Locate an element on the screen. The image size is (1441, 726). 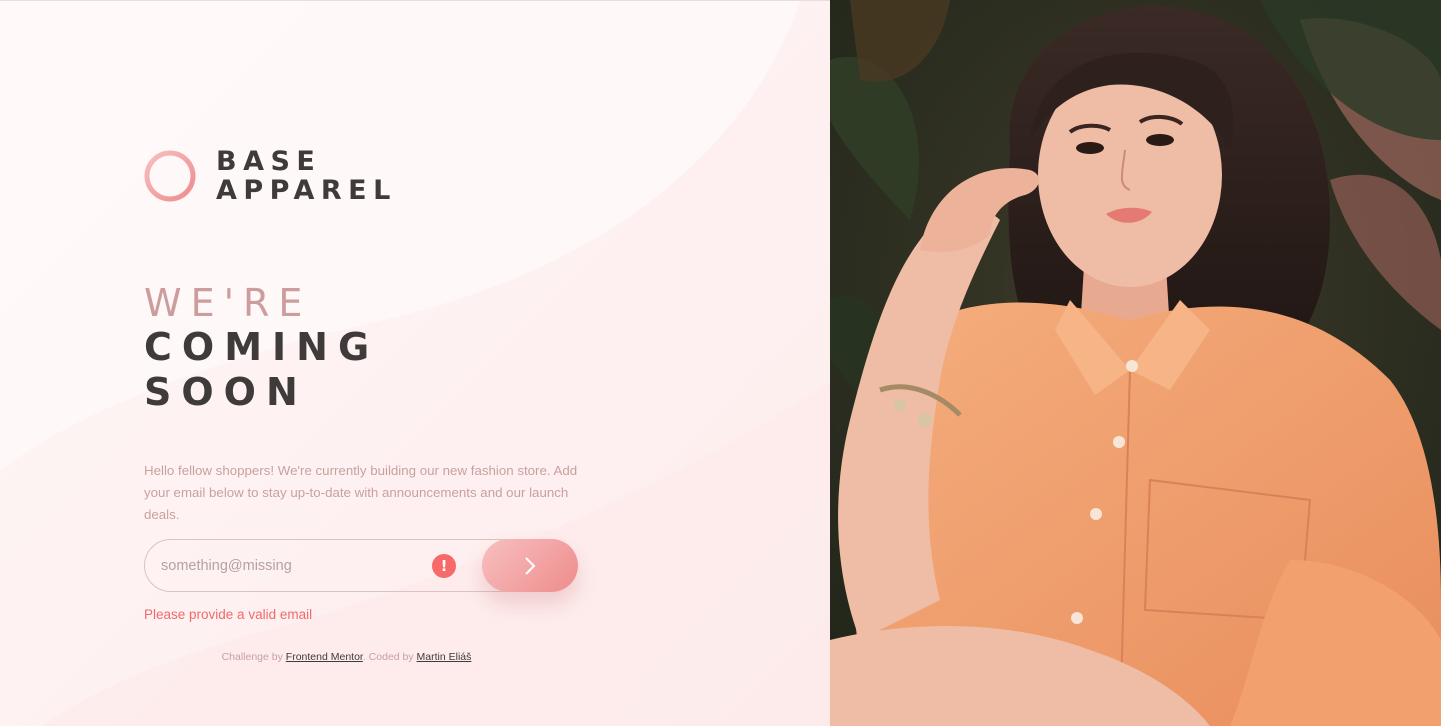
subscribe-form: ! is located at coordinates (361, 565).